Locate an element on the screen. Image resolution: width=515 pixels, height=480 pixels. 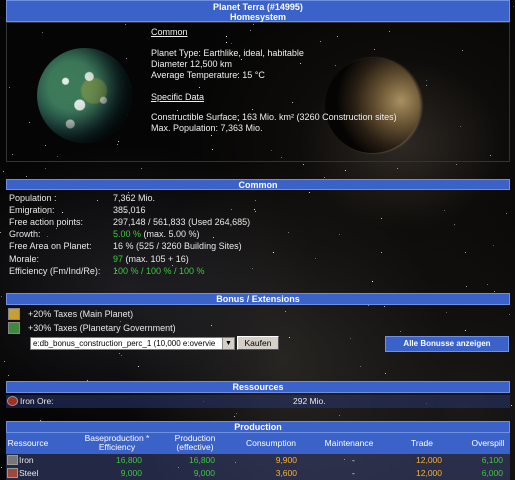
moon-image is located at coordinates (372, 105).